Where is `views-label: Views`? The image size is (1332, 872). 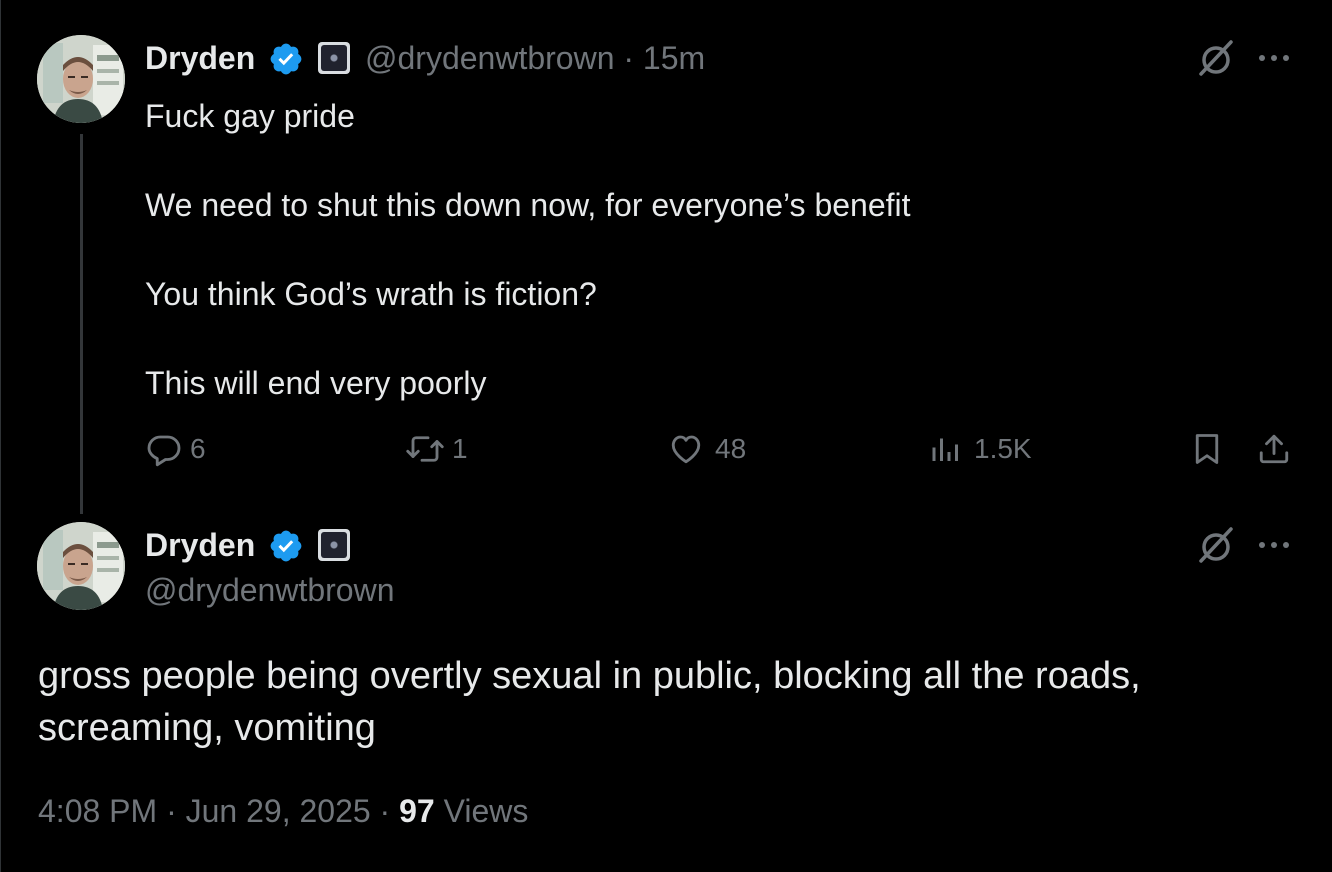 views-label: Views is located at coordinates (486, 811).